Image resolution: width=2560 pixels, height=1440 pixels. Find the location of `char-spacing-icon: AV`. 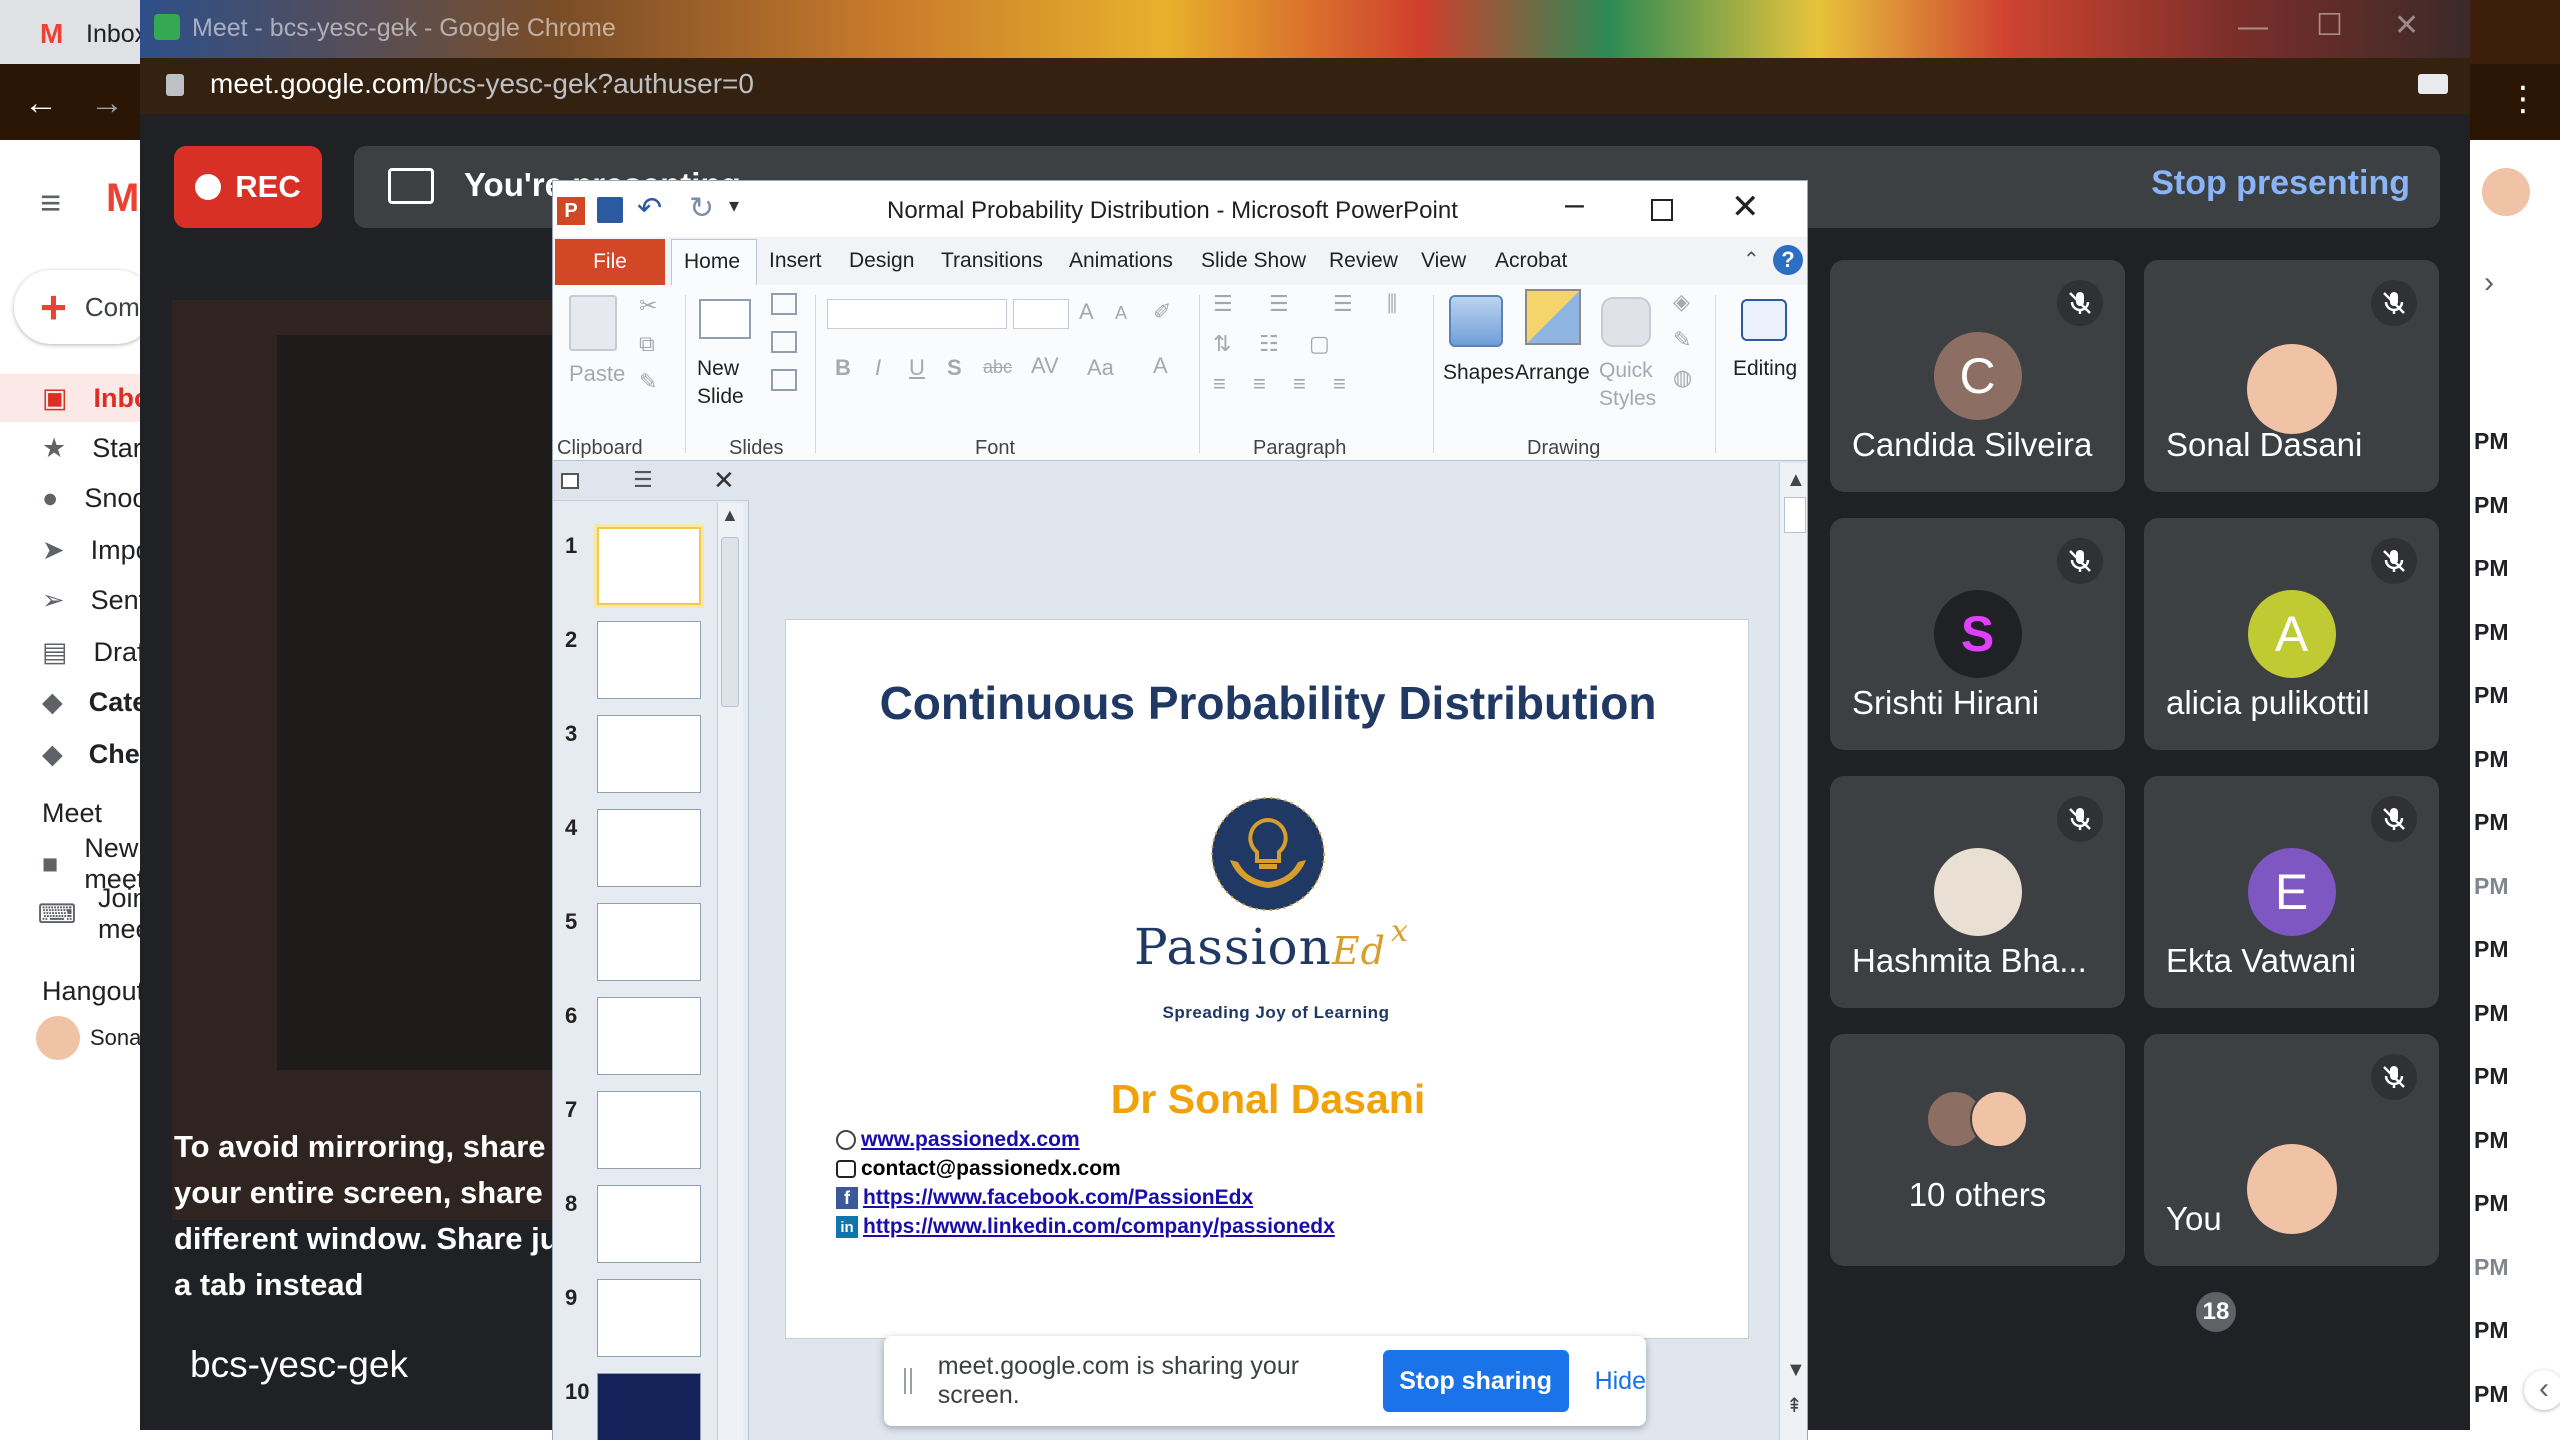

char-spacing-icon: AV is located at coordinates (1045, 366).